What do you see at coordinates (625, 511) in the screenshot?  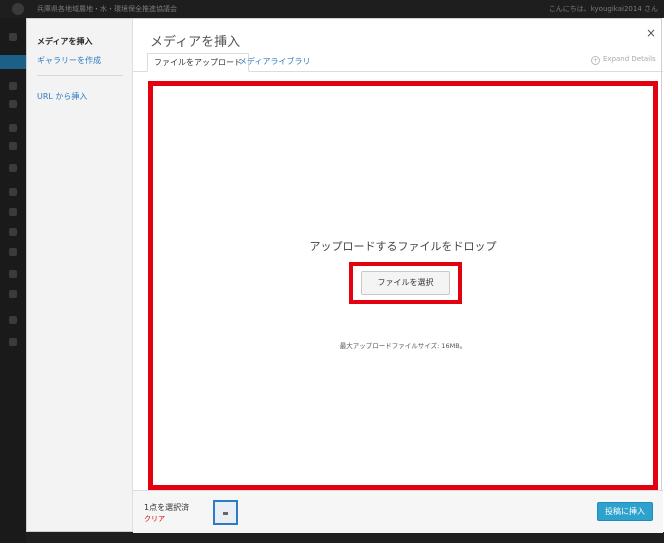 I see `insert-into-post-button: 投稿に挿入` at bounding box center [625, 511].